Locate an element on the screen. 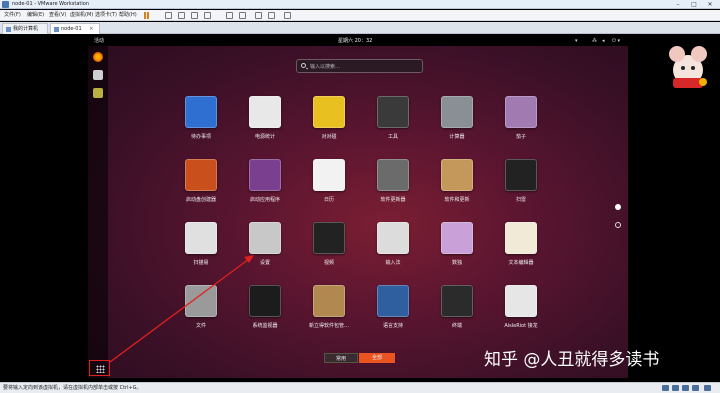 This screenshot has width=720, height=393. send-keys-icon is located at coordinates (168, 15).